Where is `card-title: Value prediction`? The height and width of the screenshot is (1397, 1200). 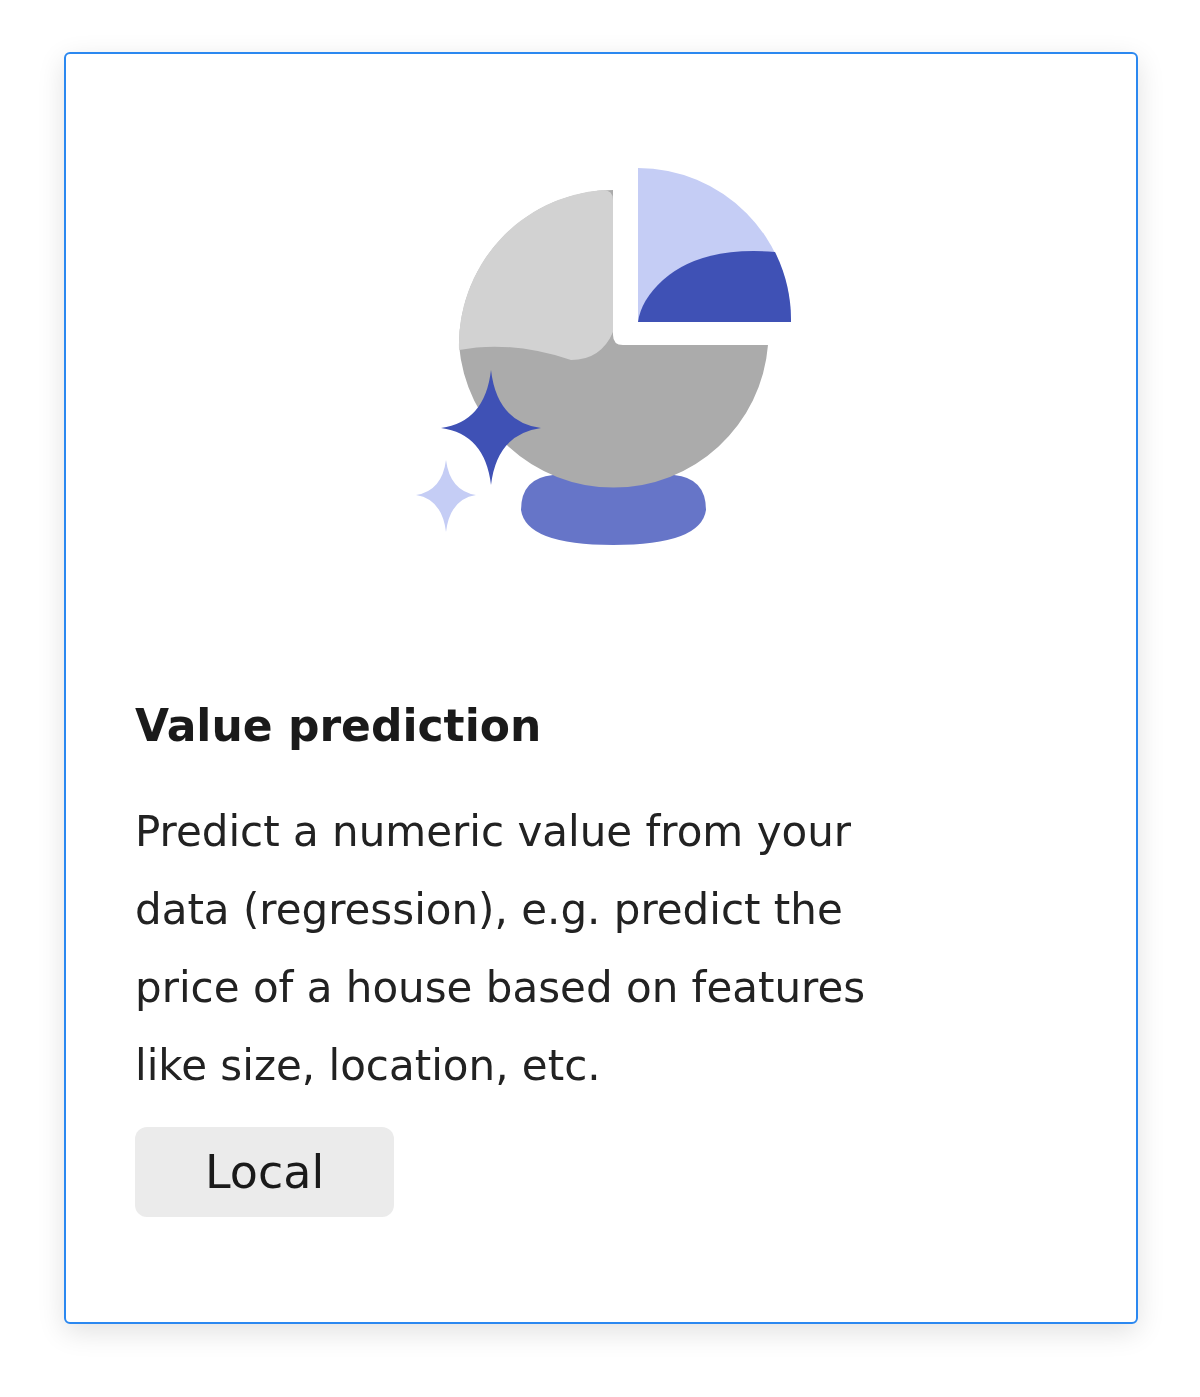
card-title: Value prediction is located at coordinates (338, 725).